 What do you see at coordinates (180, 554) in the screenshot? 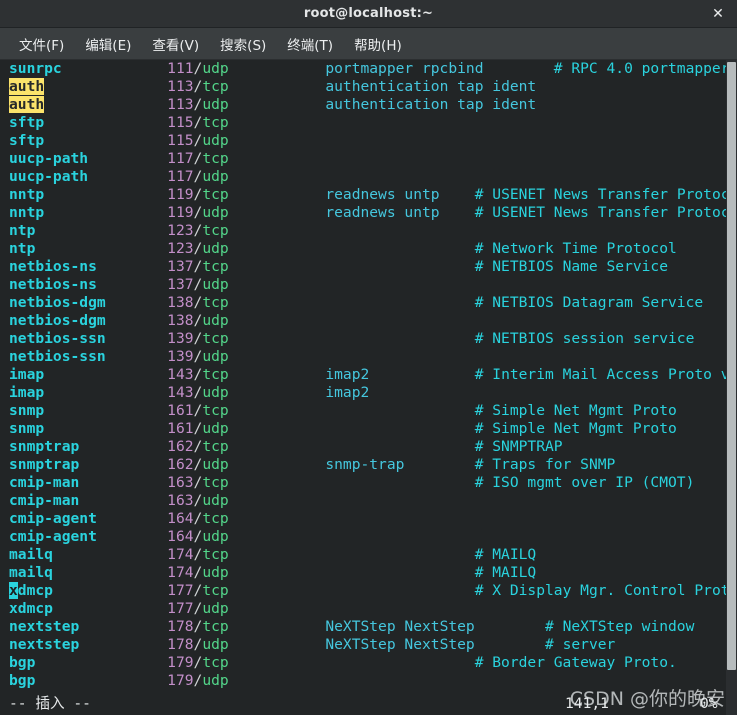
I see `port-number: 174` at bounding box center [180, 554].